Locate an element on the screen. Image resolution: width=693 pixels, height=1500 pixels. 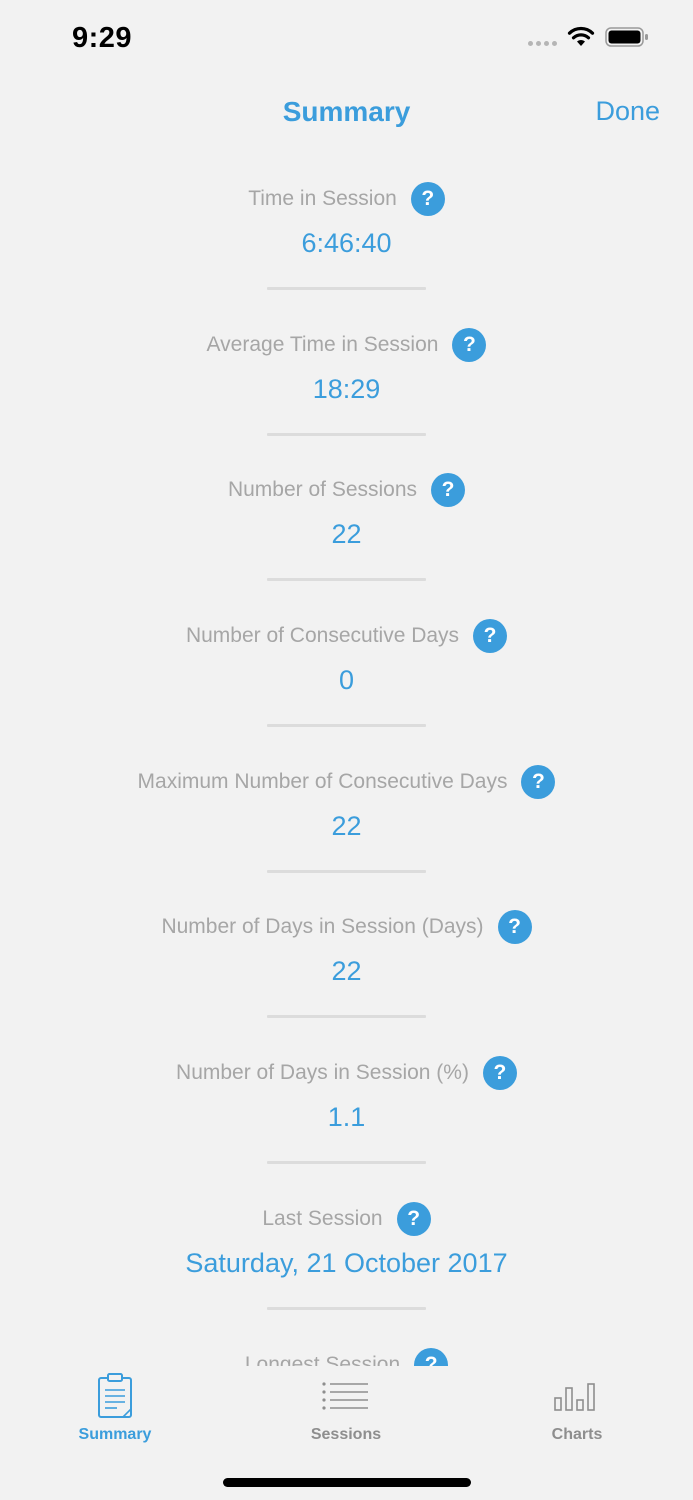
clipboard-icon is located at coordinates (115, 1395).